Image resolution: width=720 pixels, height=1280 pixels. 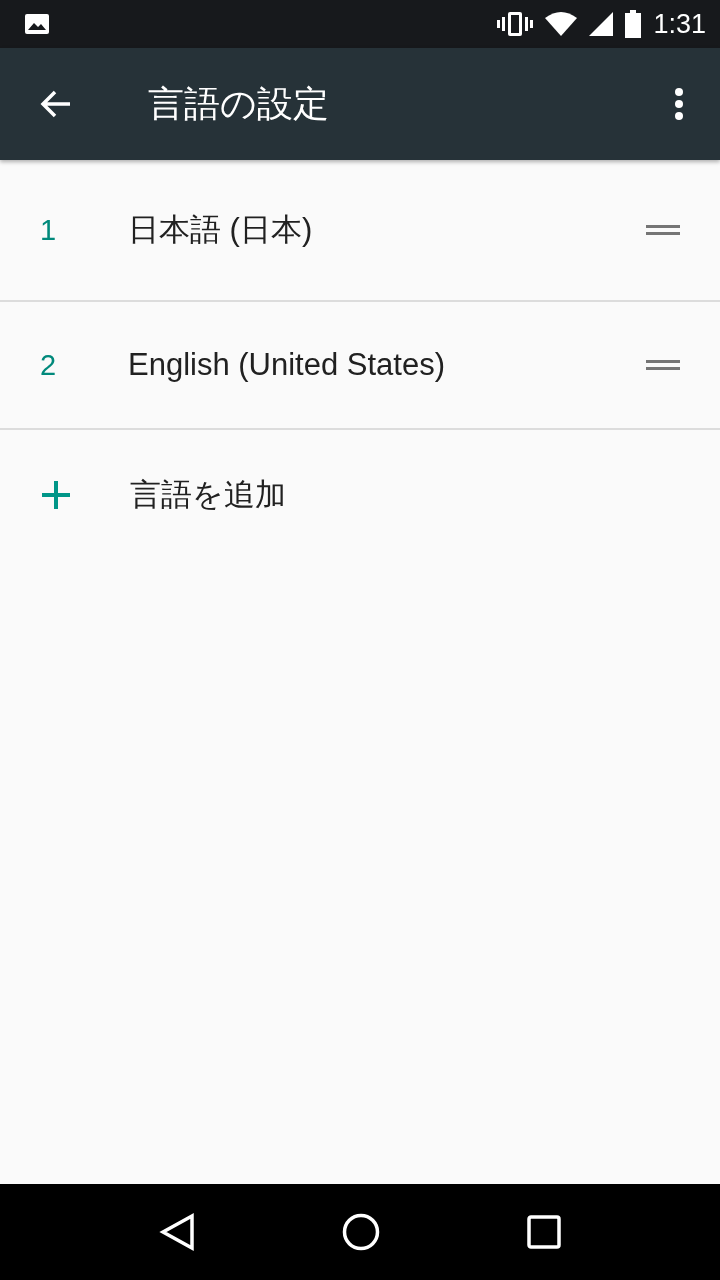 What do you see at coordinates (360, 495) in the screenshot?
I see `add-language-item: 言語を追加` at bounding box center [360, 495].